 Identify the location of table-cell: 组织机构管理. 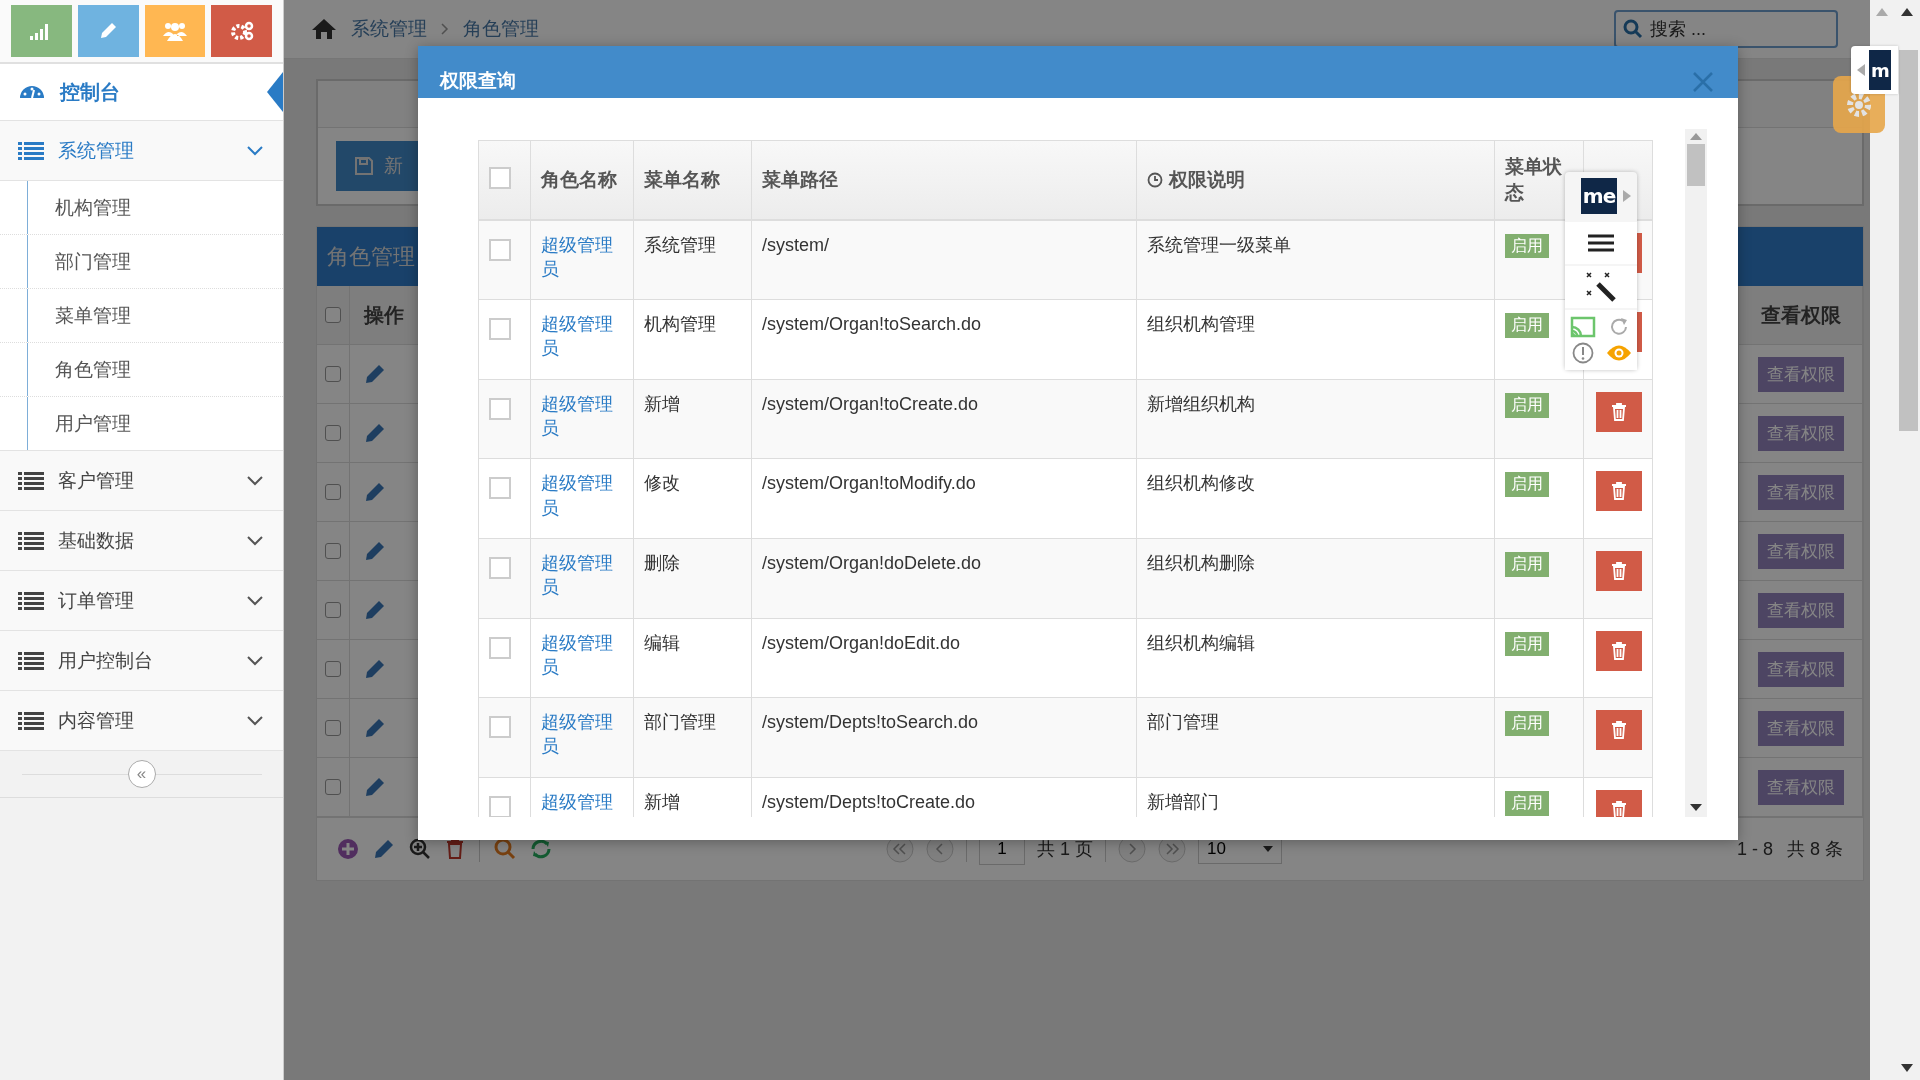
(1201, 324).